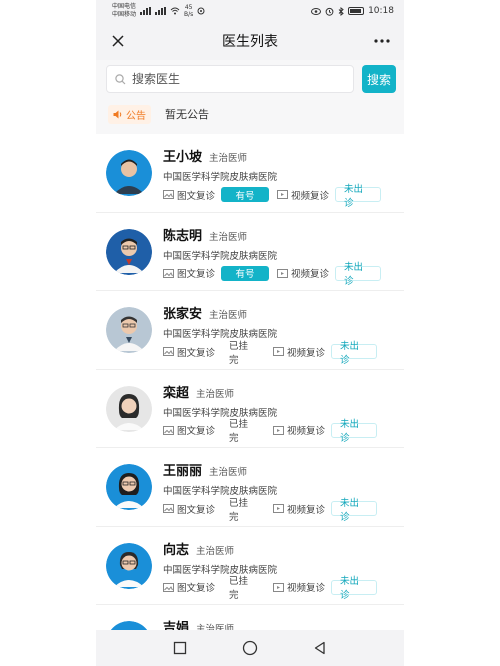  Describe the element at coordinates (124, 14) in the screenshot. I see `carrier-2: 中国移动` at that location.